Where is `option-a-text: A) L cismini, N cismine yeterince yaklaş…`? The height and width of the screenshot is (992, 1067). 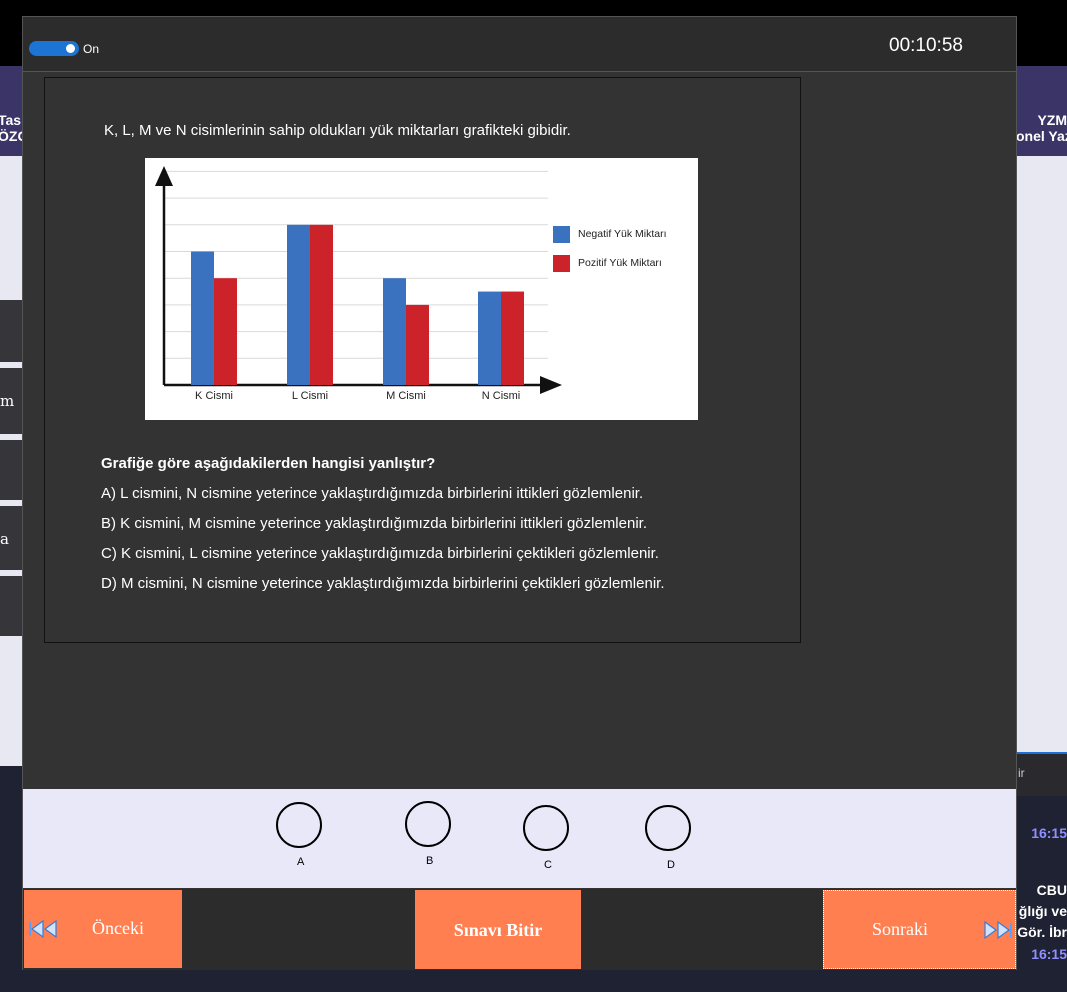
option-a-text: A) L cismini, N cismine yeterince yaklaş… is located at coordinates (372, 493).